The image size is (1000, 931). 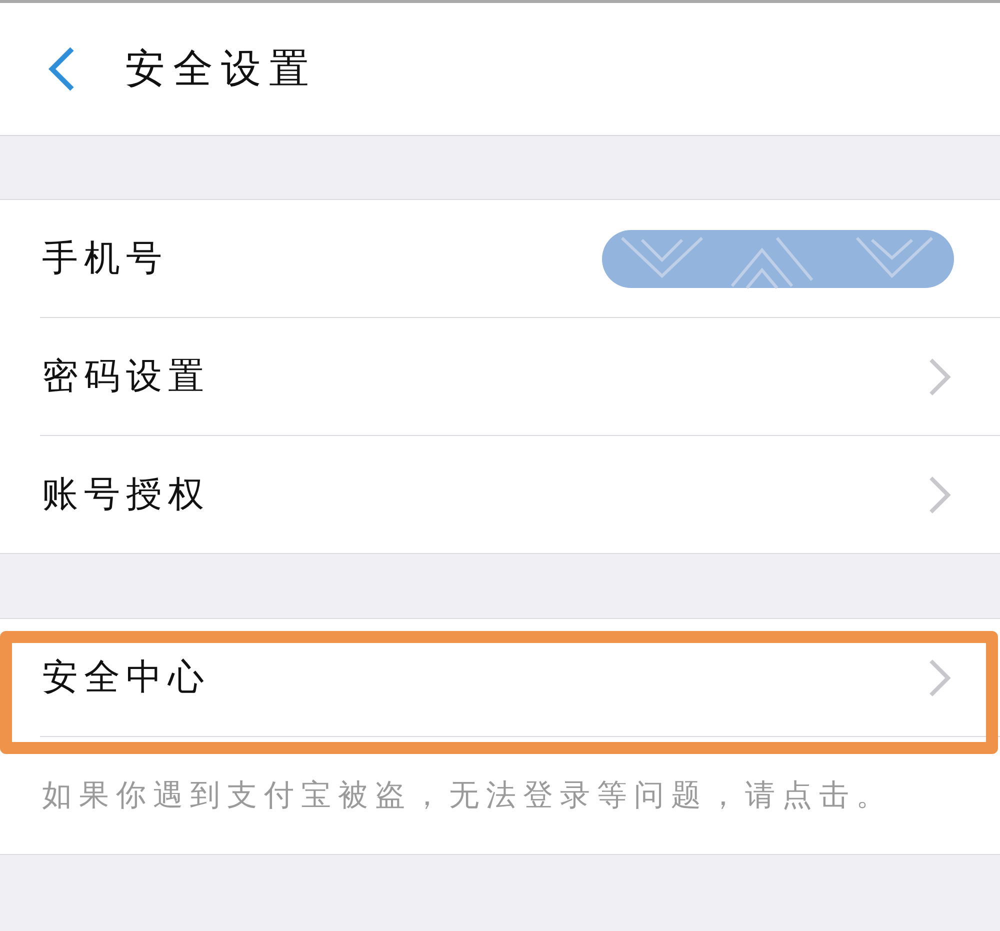 I want to click on back-chevron-icon, so click(x=61, y=69).